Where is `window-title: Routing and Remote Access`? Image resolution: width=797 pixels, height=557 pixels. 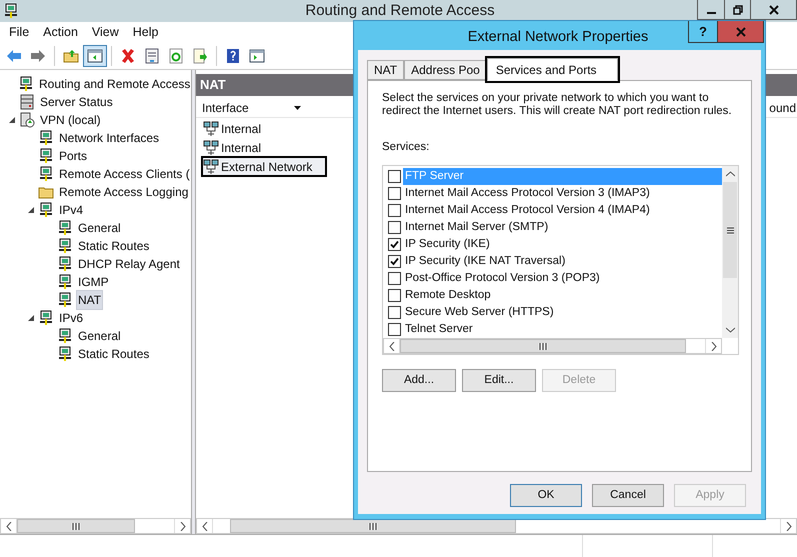 window-title: Routing and Remote Access is located at coordinates (400, 10).